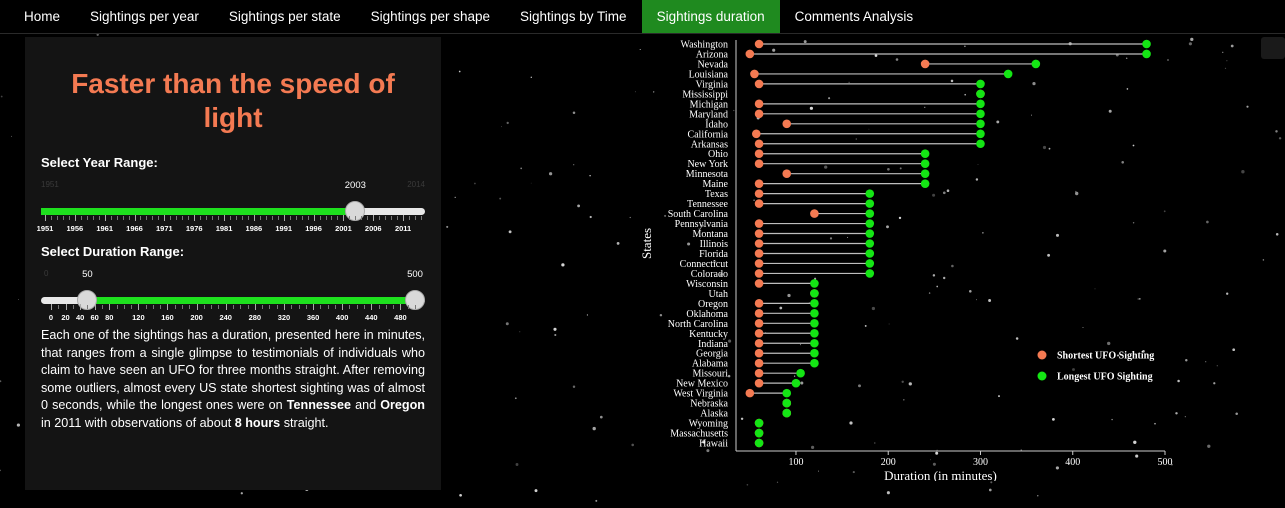 The height and width of the screenshot is (508, 1285). What do you see at coordinates (1273, 48) in the screenshot?
I see `corner-button` at bounding box center [1273, 48].